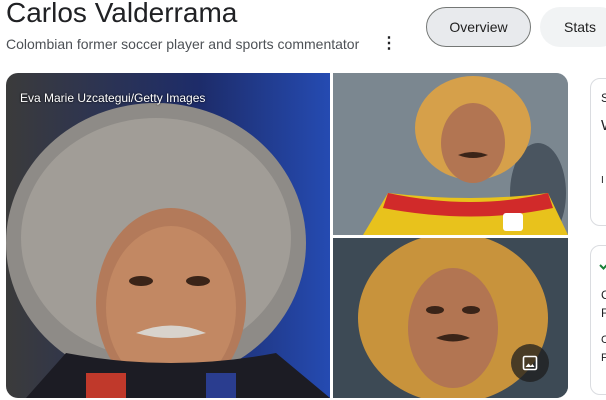 The width and height of the screenshot is (606, 400). I want to click on side-card-1-line2: W, so click(603, 125).